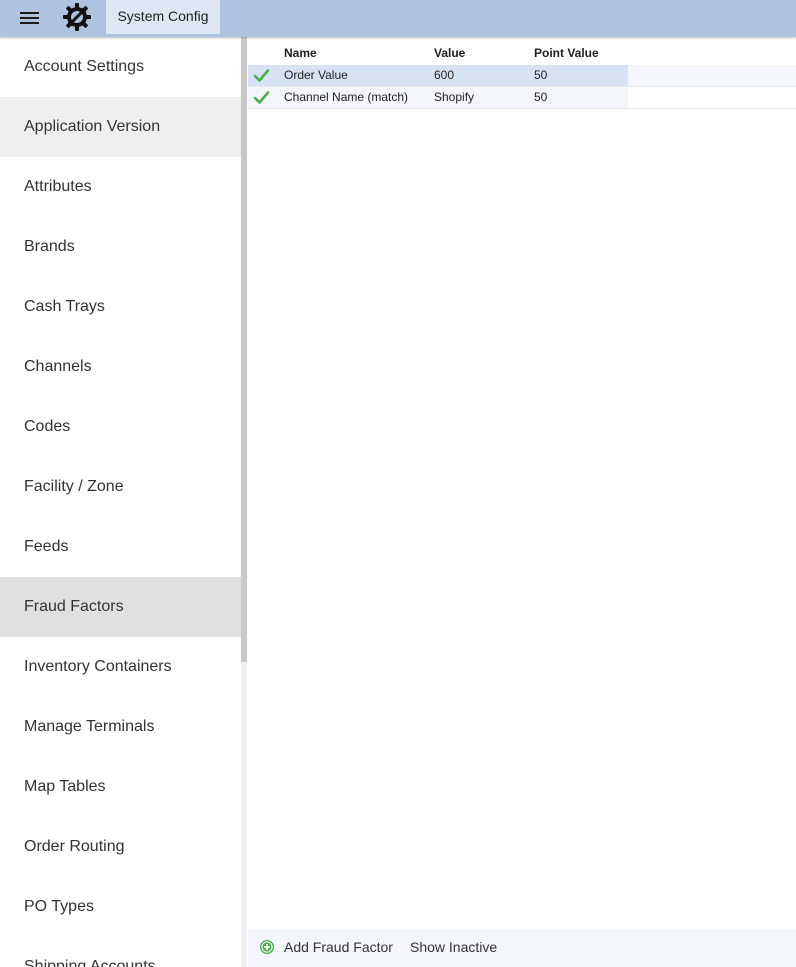 The height and width of the screenshot is (967, 796). What do you see at coordinates (267, 947) in the screenshot?
I see `plus-circle-icon` at bounding box center [267, 947].